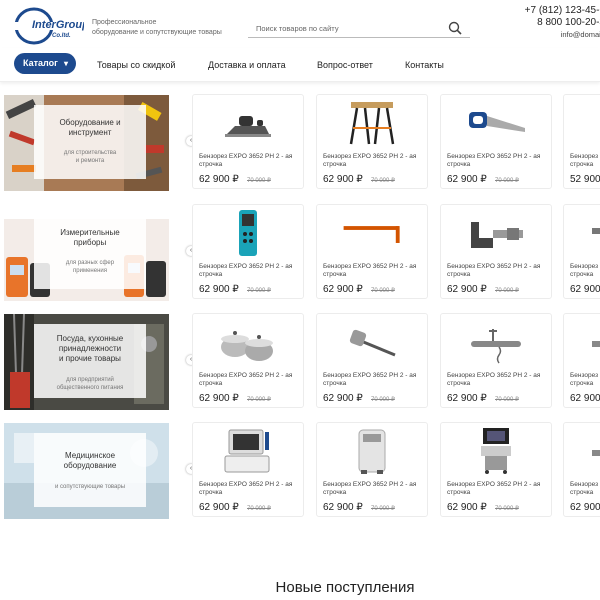  I want to click on nav-link-faq: Вопрос-ответ, so click(345, 65).